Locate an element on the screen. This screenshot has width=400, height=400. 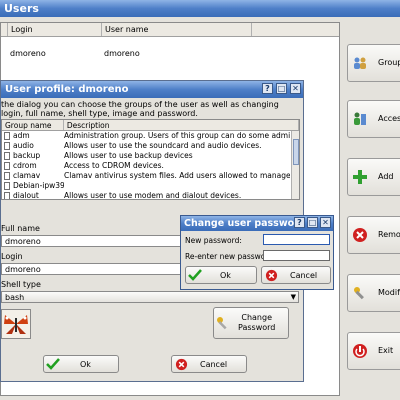
new-password-label: New password: is located at coordinates (213, 240).